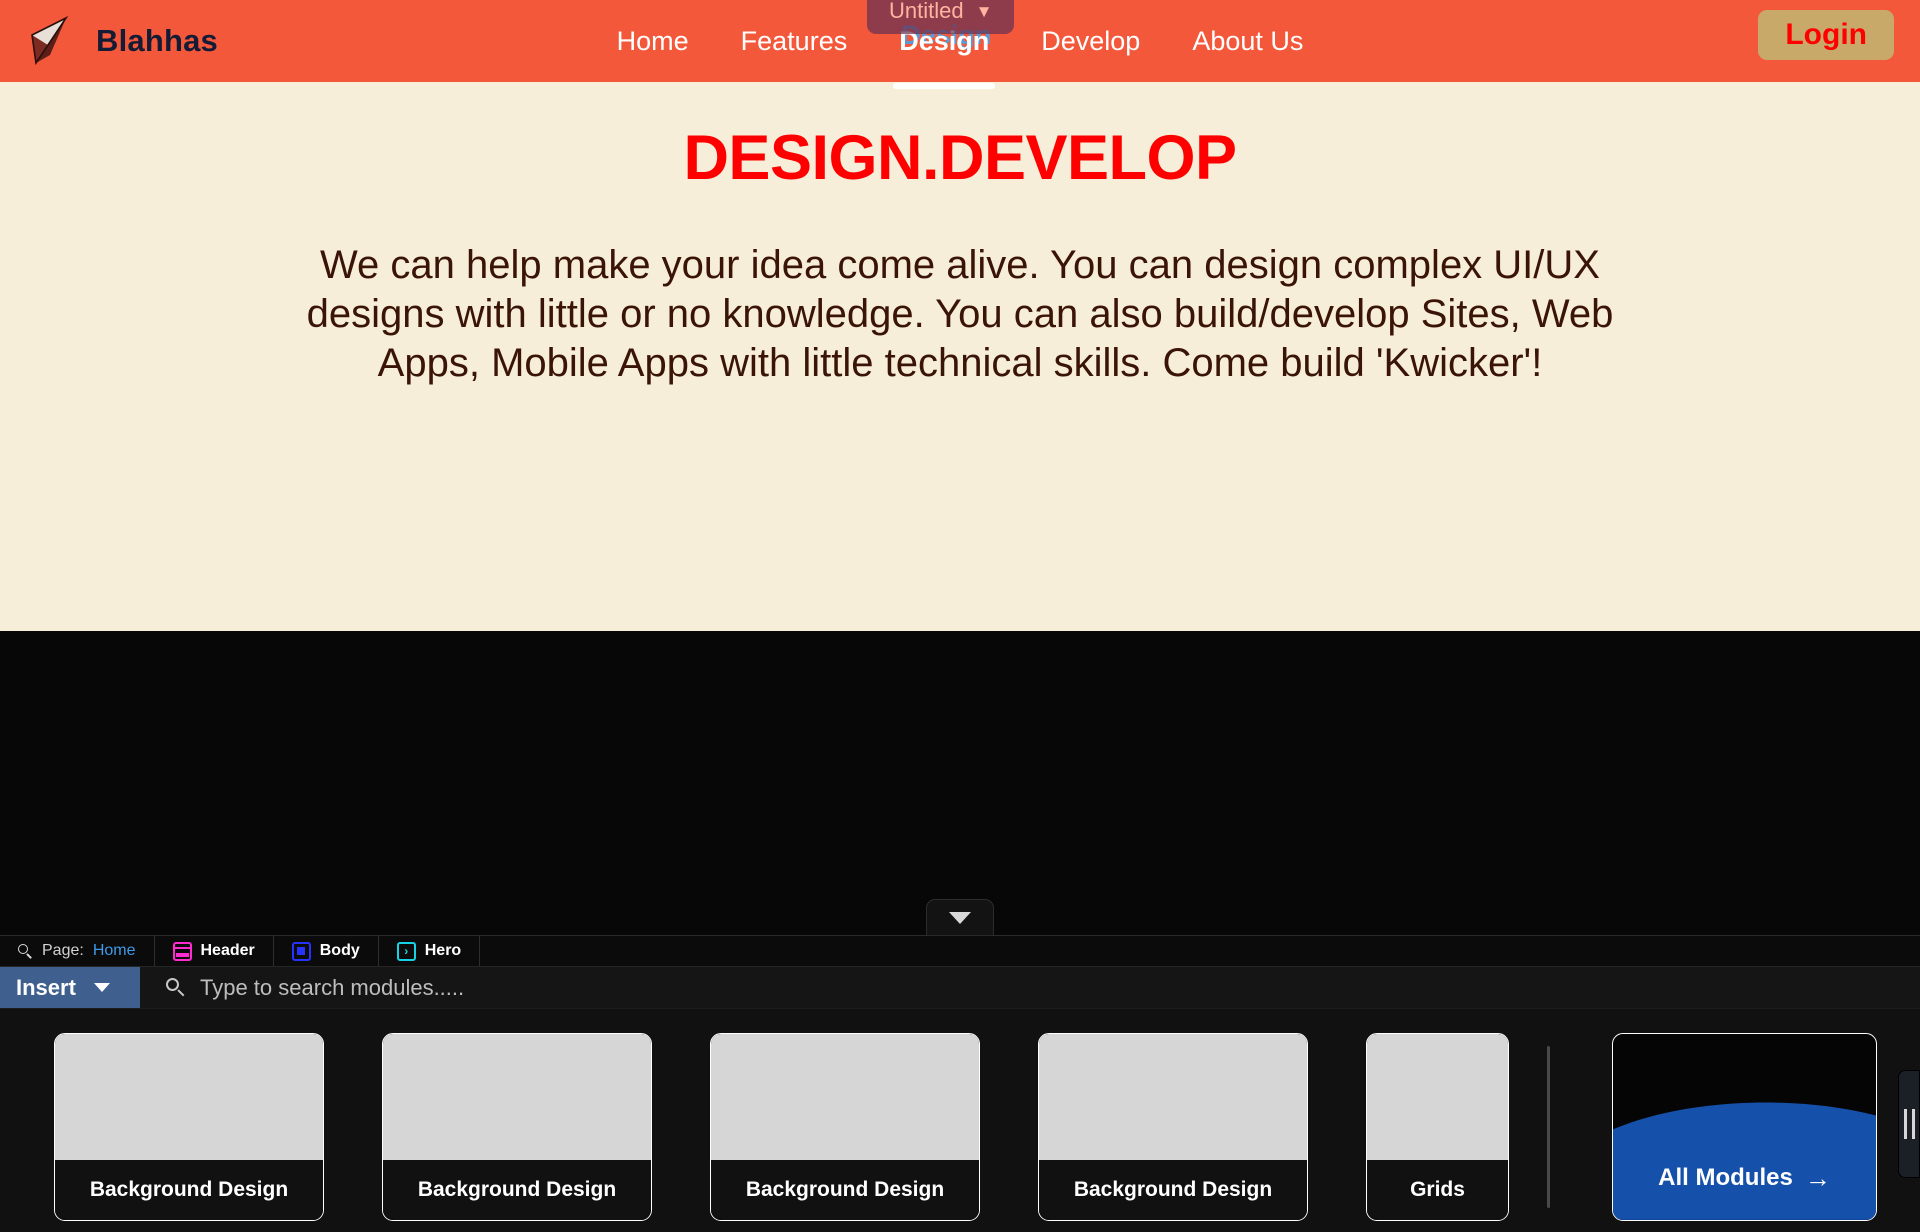  I want to click on breadcrumb-page-prefix: Page:, so click(63, 950).